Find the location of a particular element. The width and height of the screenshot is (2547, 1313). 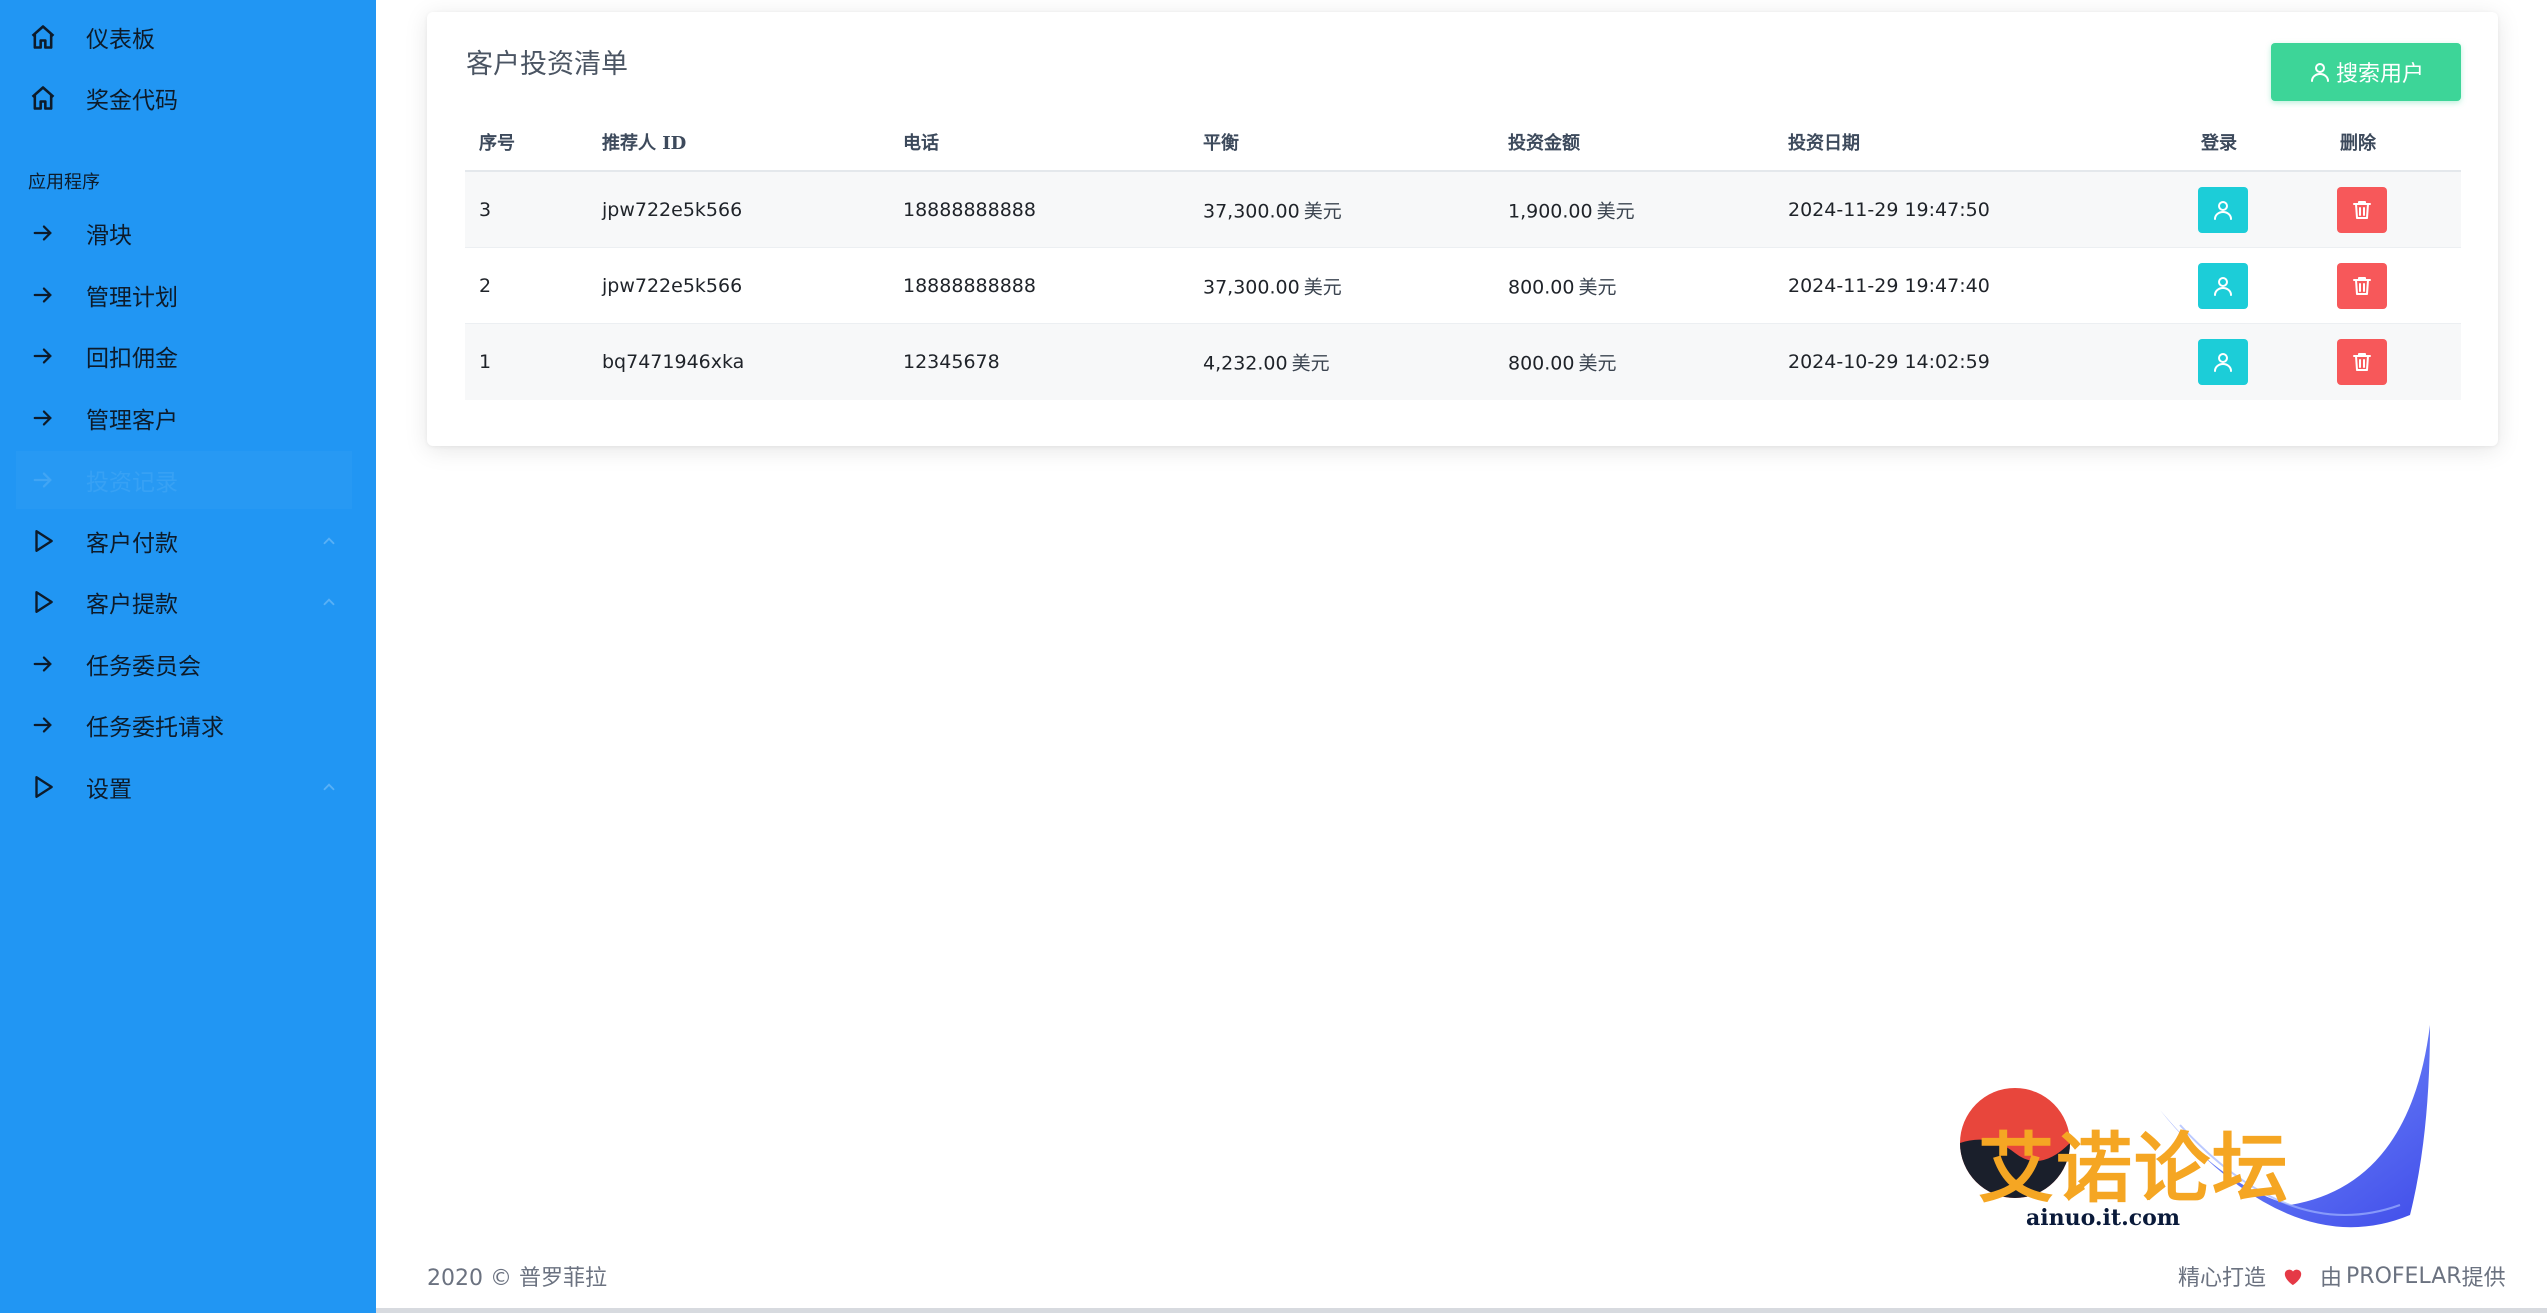

sidebar-item-task-committee: 任务委员会 is located at coordinates (188, 664).